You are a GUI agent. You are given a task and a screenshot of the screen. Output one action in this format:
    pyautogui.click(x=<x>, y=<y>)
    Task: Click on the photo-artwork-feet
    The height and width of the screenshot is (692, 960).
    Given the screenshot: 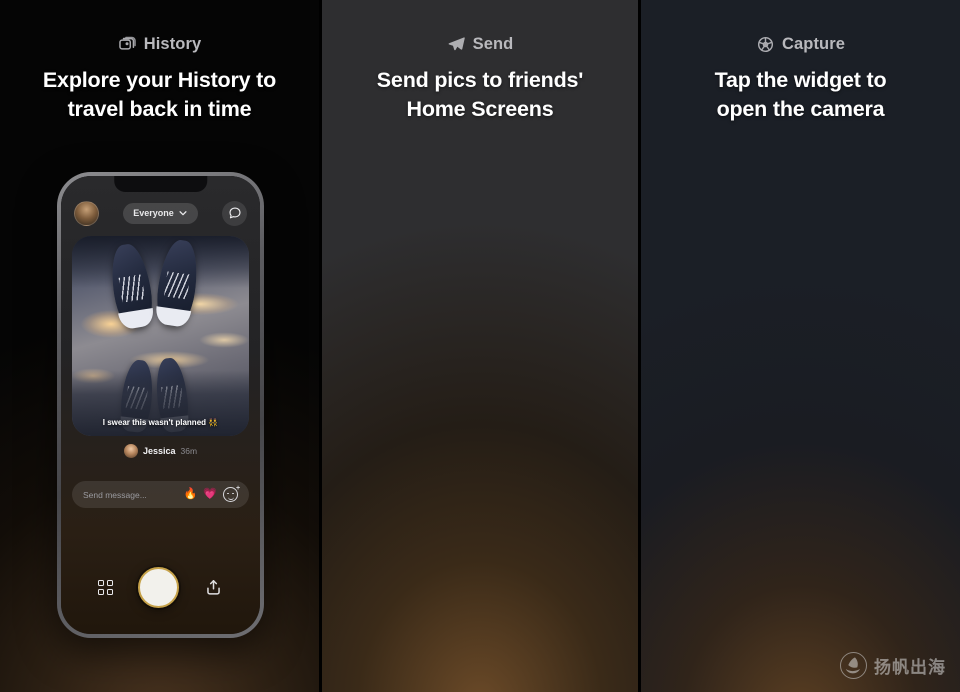 What is the action you would take?
    pyautogui.click(x=160, y=336)
    